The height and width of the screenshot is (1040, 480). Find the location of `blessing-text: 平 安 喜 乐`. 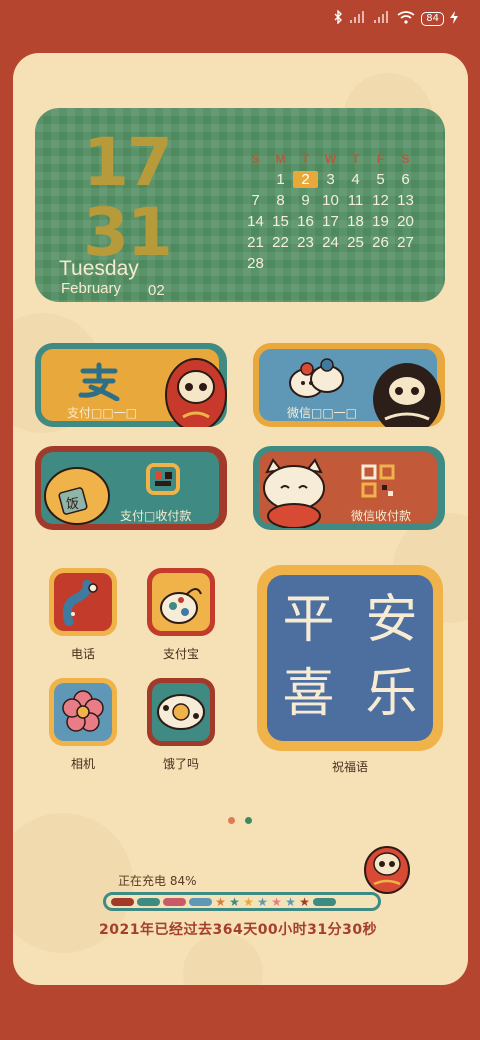

blessing-text: 平 安 喜 乐 is located at coordinates (350, 657).